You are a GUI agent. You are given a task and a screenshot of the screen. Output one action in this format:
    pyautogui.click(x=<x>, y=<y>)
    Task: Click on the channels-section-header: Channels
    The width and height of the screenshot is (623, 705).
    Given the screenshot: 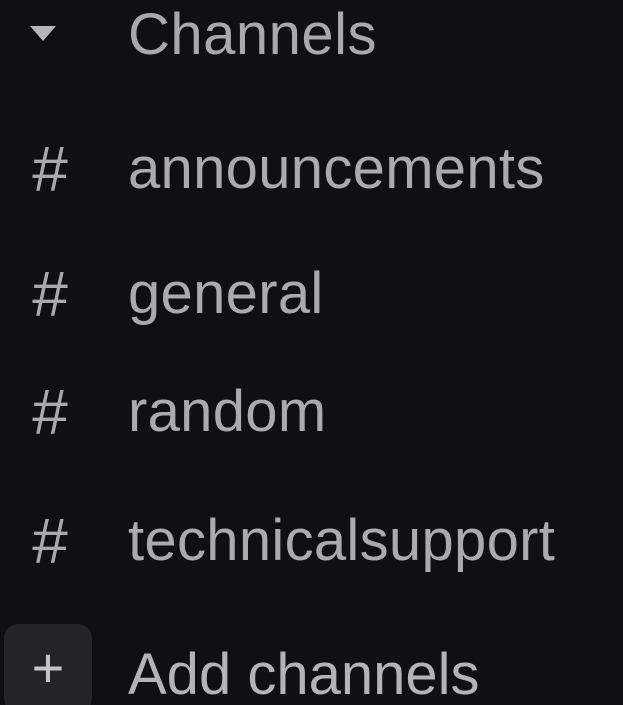 What is the action you would take?
    pyautogui.click(x=311, y=36)
    